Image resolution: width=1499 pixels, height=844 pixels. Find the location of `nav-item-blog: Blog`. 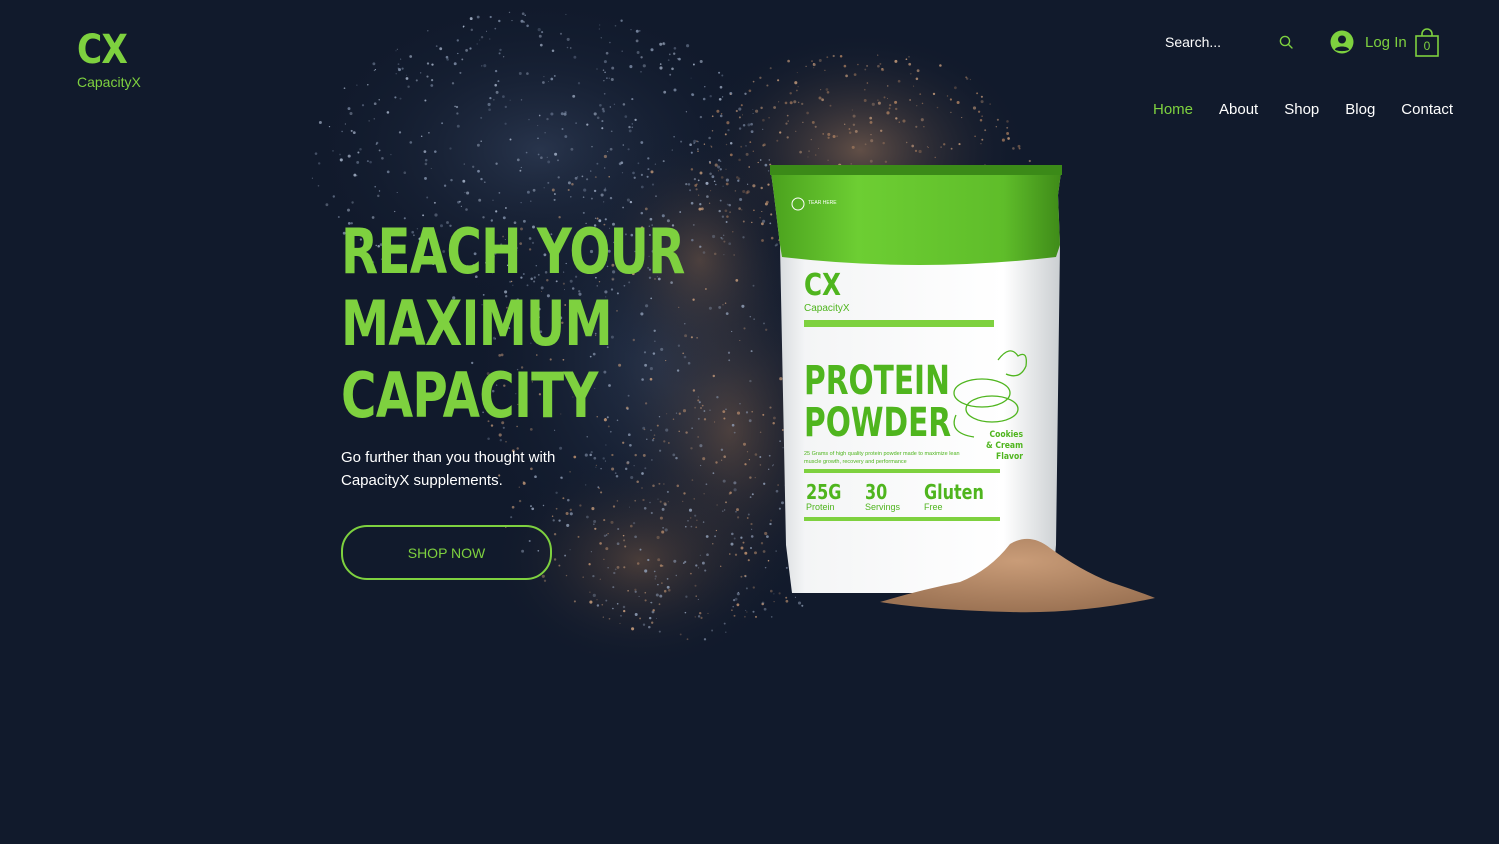

nav-item-blog: Blog is located at coordinates (1360, 109).